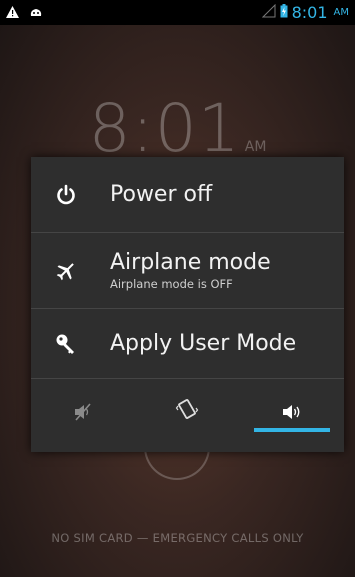  Describe the element at coordinates (12, 12) in the screenshot. I see `warning-icon` at that location.